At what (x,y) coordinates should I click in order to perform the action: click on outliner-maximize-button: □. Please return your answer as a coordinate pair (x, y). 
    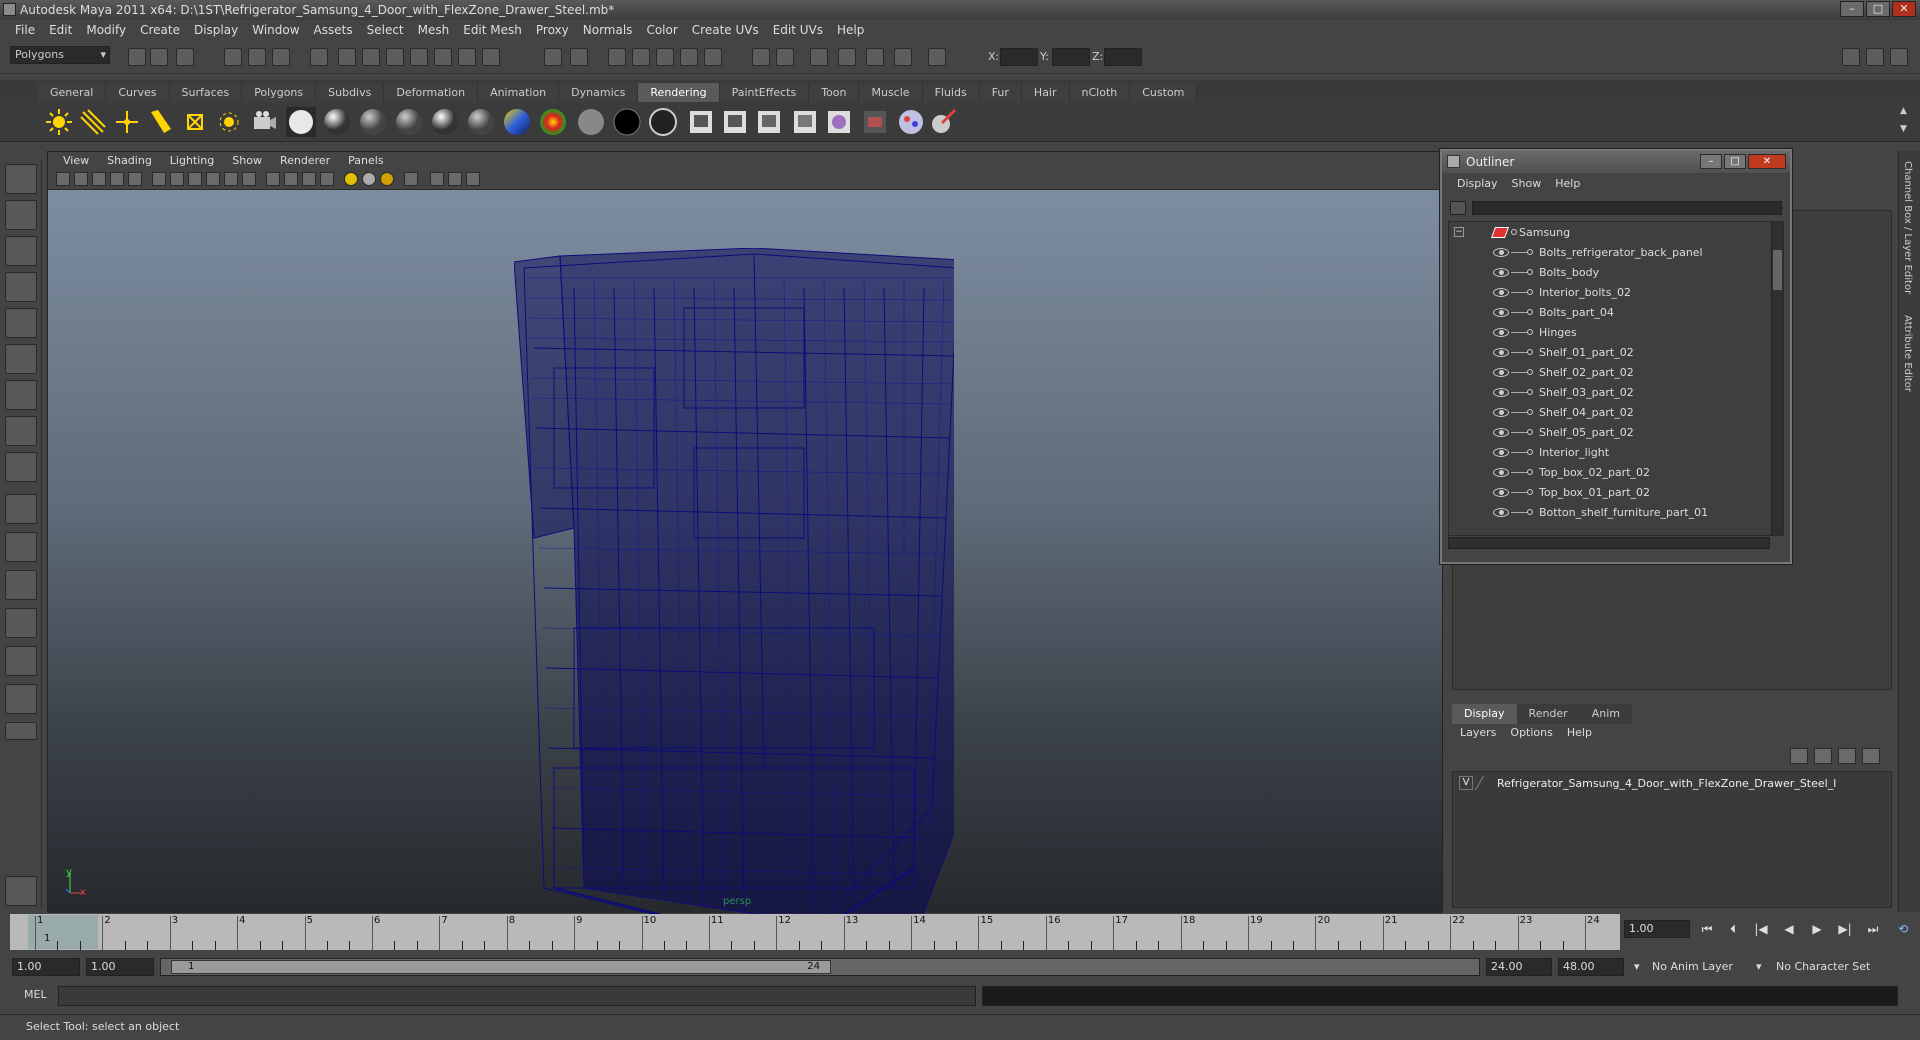
    Looking at the image, I should click on (1735, 161).